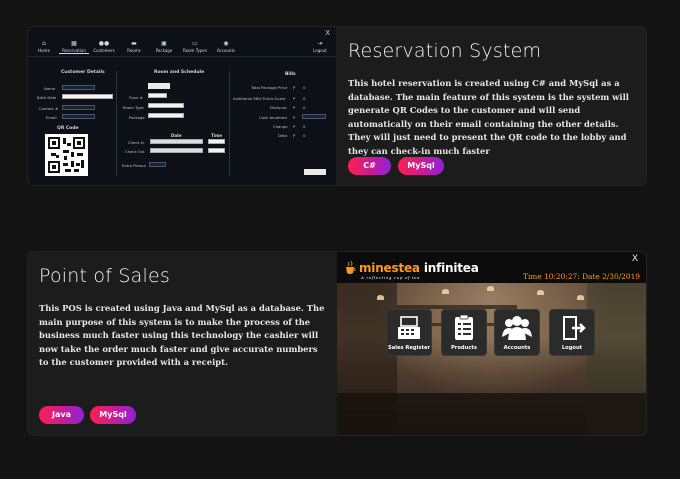 This screenshot has width=680, height=479. What do you see at coordinates (290, 74) in the screenshot?
I see `bills-heading: Bills` at bounding box center [290, 74].